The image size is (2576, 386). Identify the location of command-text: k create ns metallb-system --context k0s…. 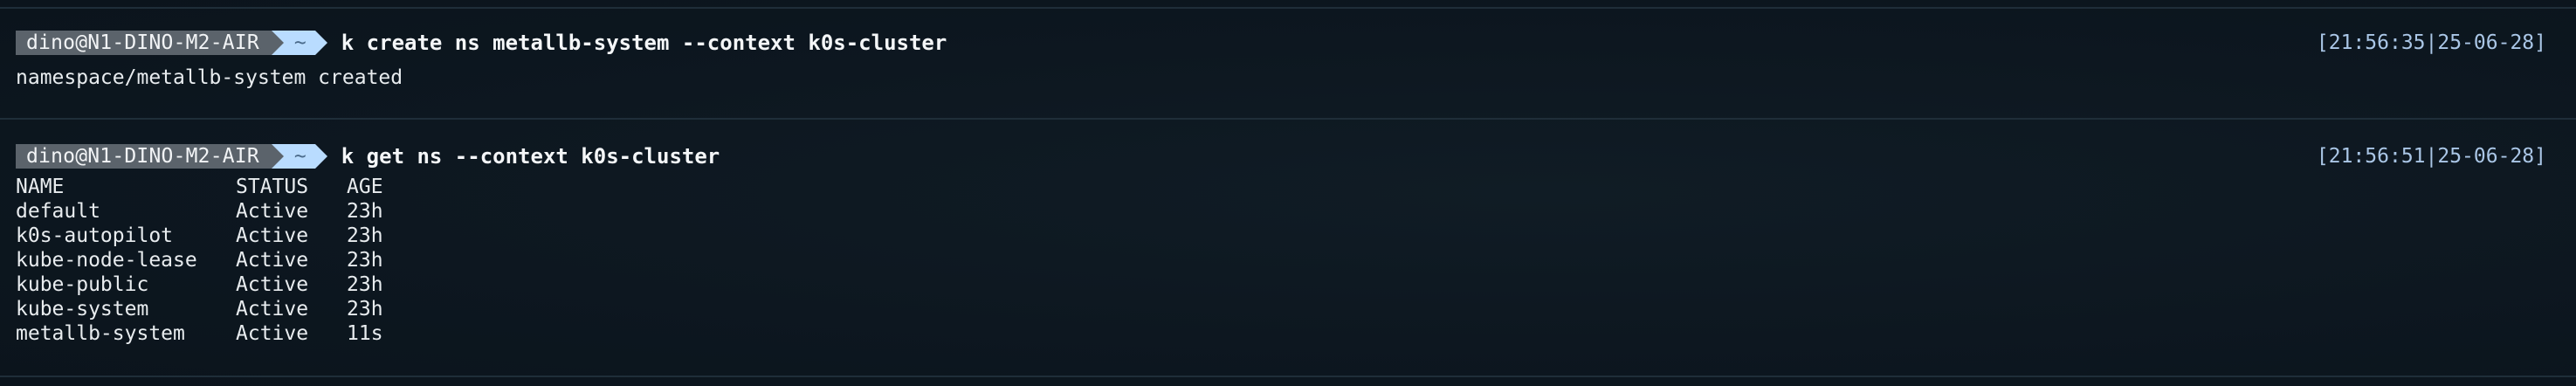
(644, 43).